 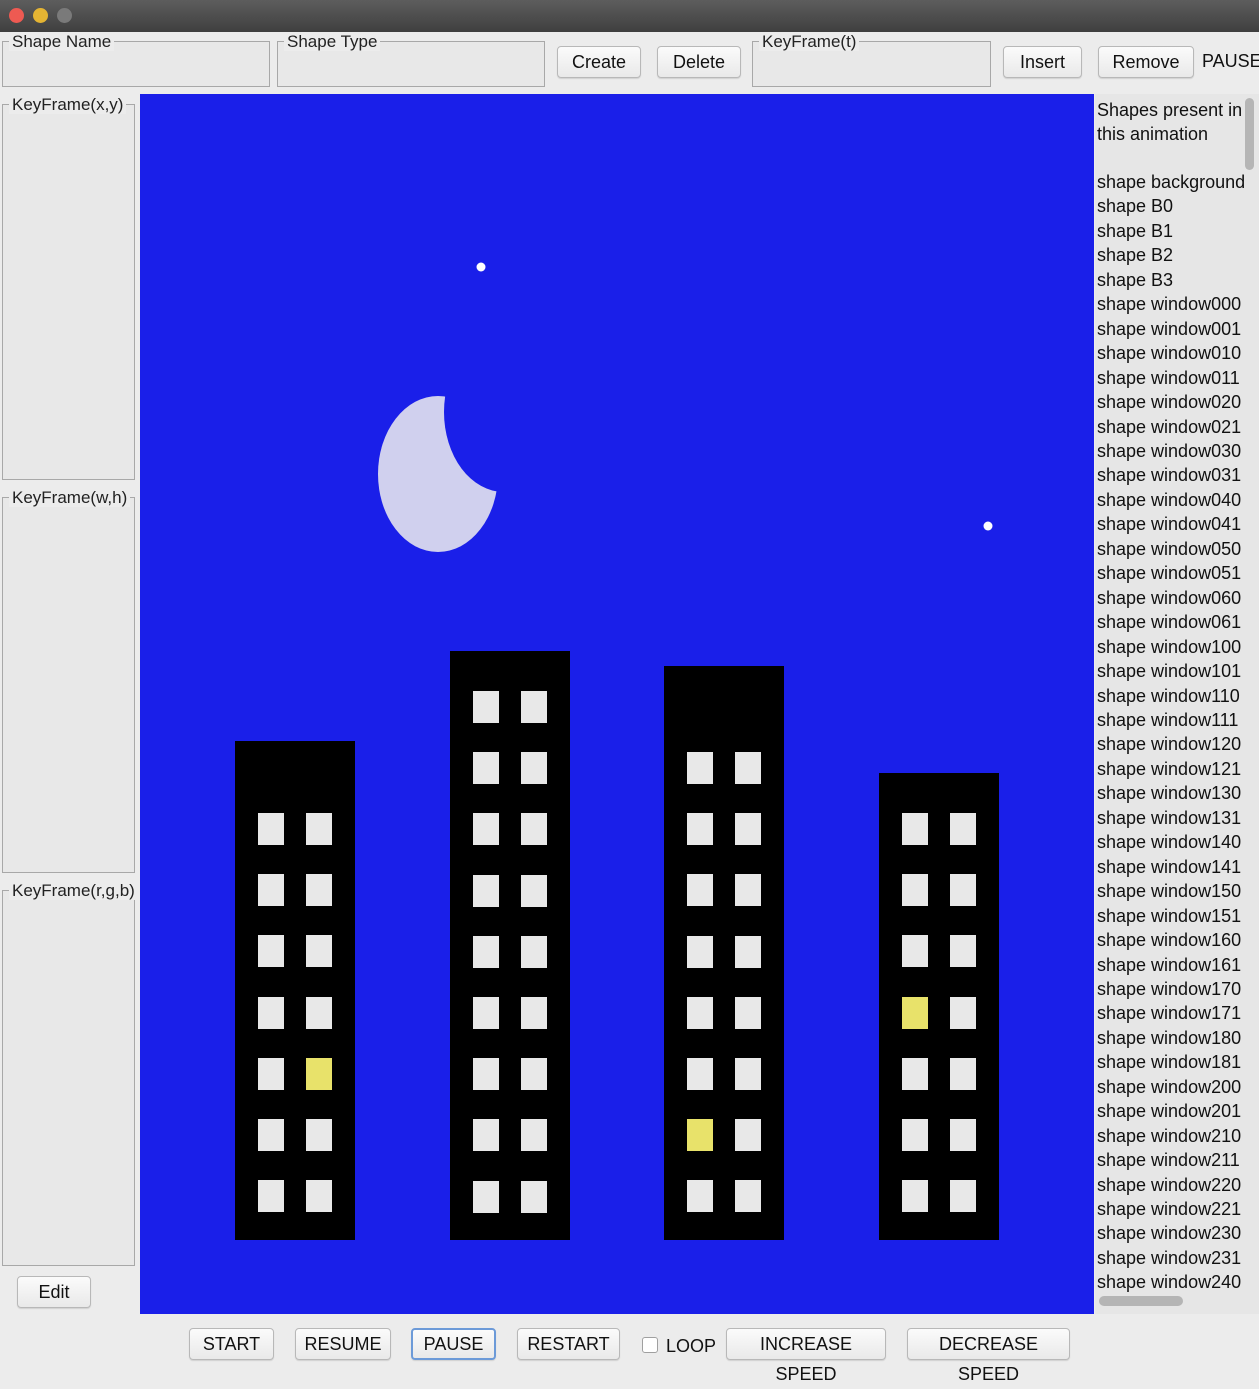 What do you see at coordinates (1171, 1038) in the screenshot?
I see `shape-list-item: shape window180` at bounding box center [1171, 1038].